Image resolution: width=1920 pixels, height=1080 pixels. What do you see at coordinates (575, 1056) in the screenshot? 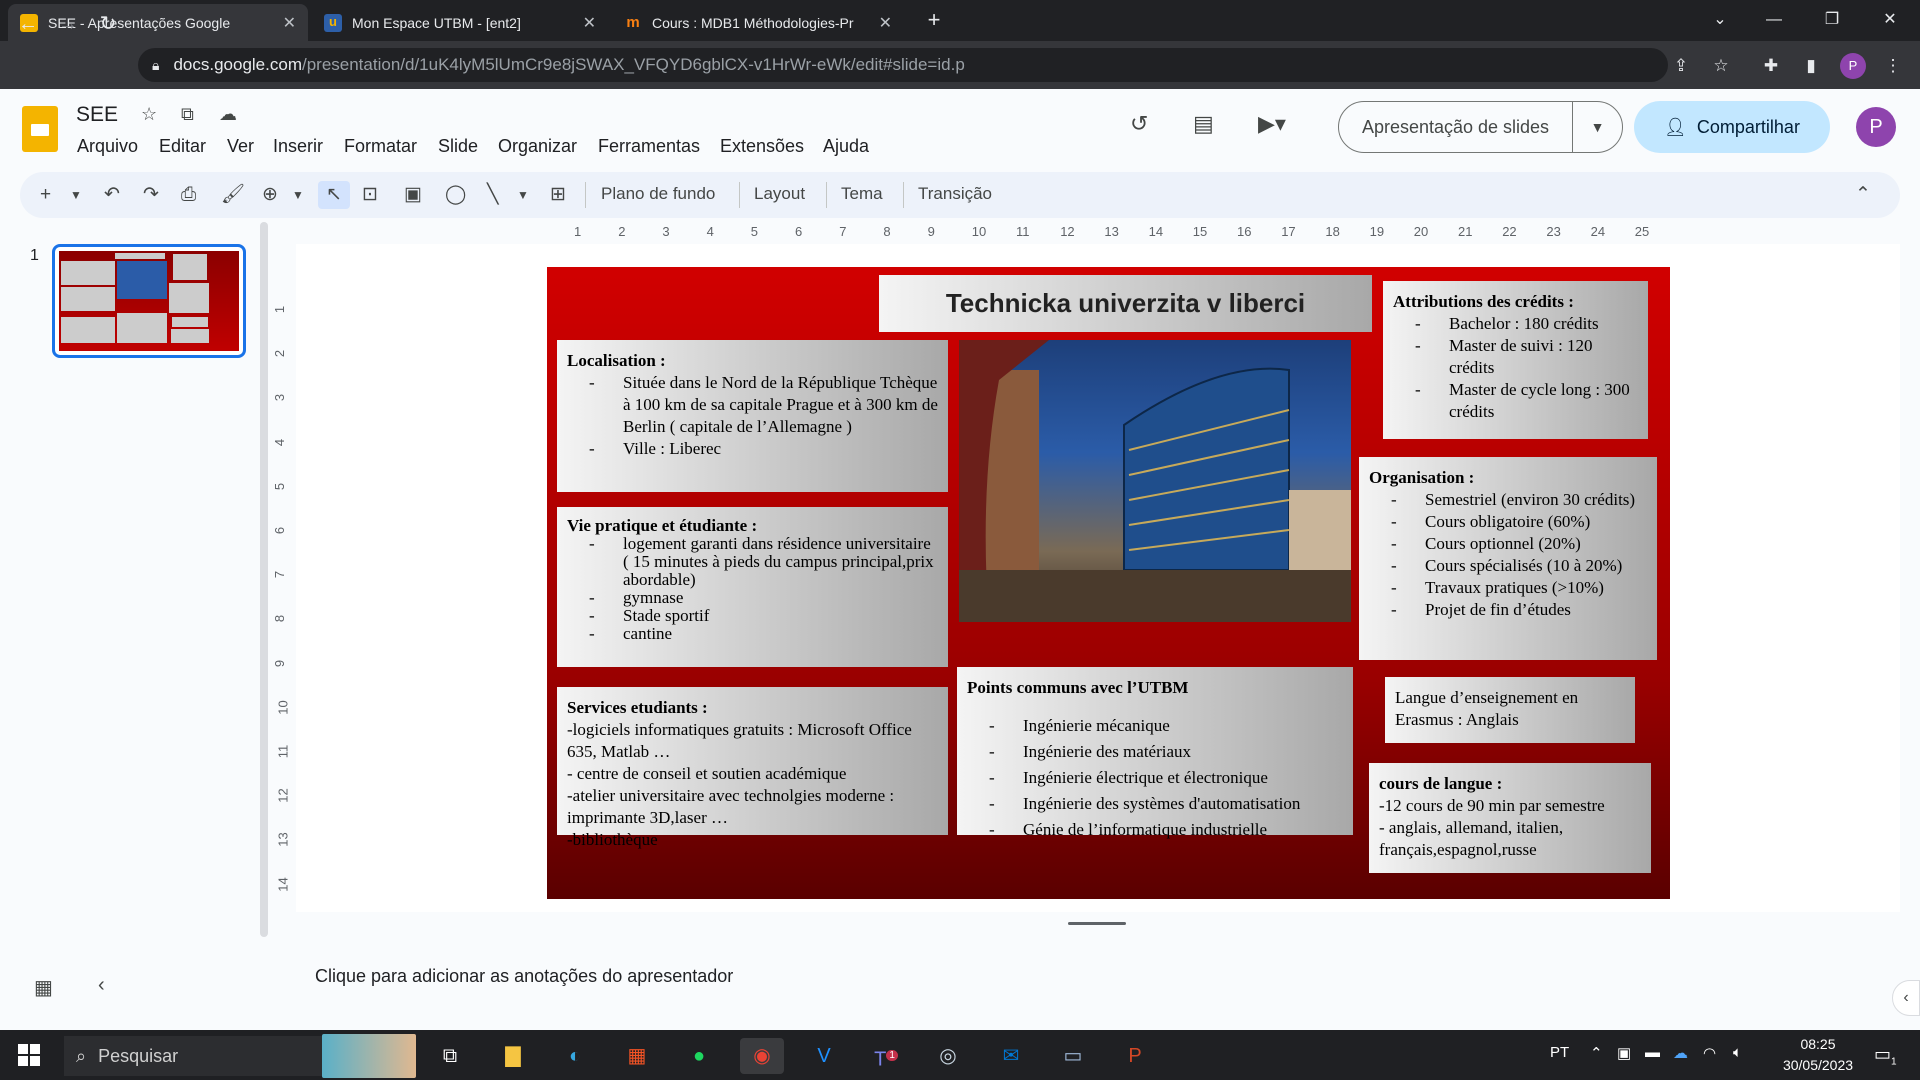
I see `edge-icon: ◐` at bounding box center [575, 1056].